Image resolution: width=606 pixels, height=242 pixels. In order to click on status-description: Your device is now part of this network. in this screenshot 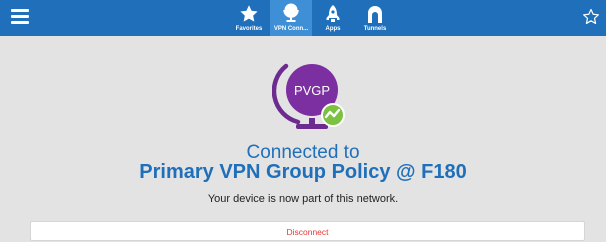, I will do `click(303, 199)`.